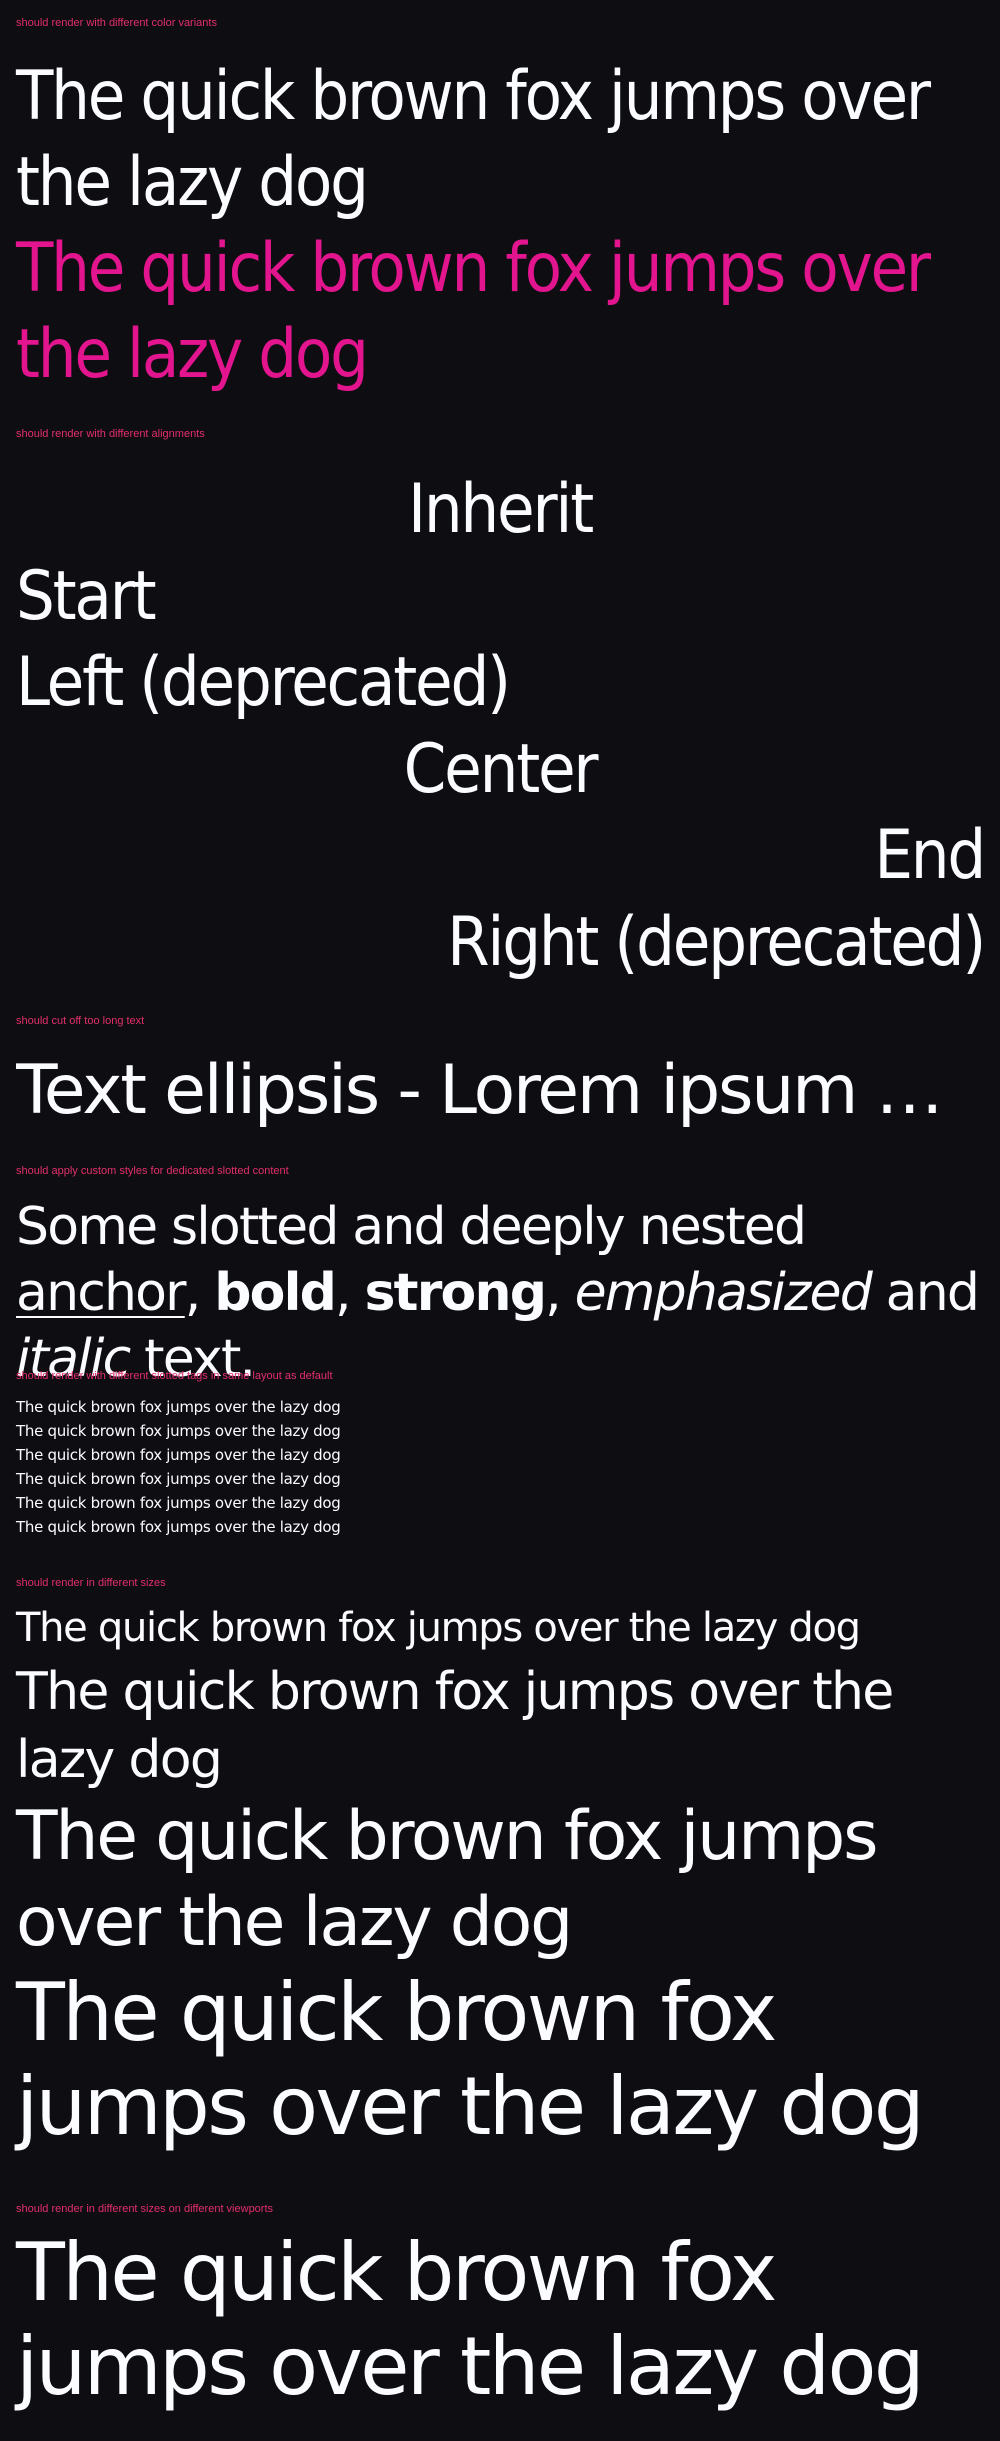 The height and width of the screenshot is (2441, 1000). Describe the element at coordinates (101, 1293) in the screenshot. I see `slotted-anchor-link: anchor` at that location.